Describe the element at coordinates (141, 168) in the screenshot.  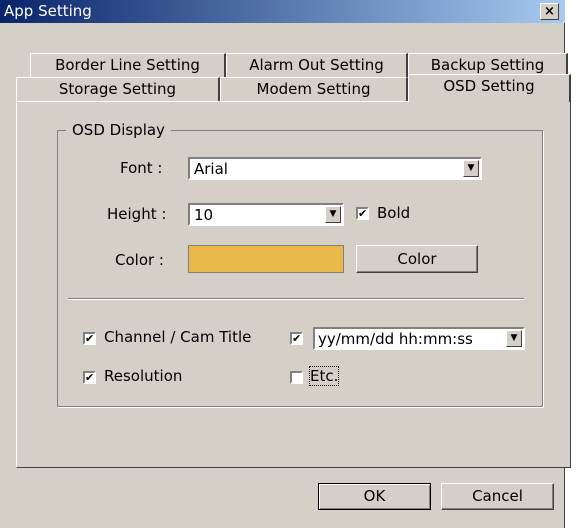
I see `font-label: Font :` at that location.